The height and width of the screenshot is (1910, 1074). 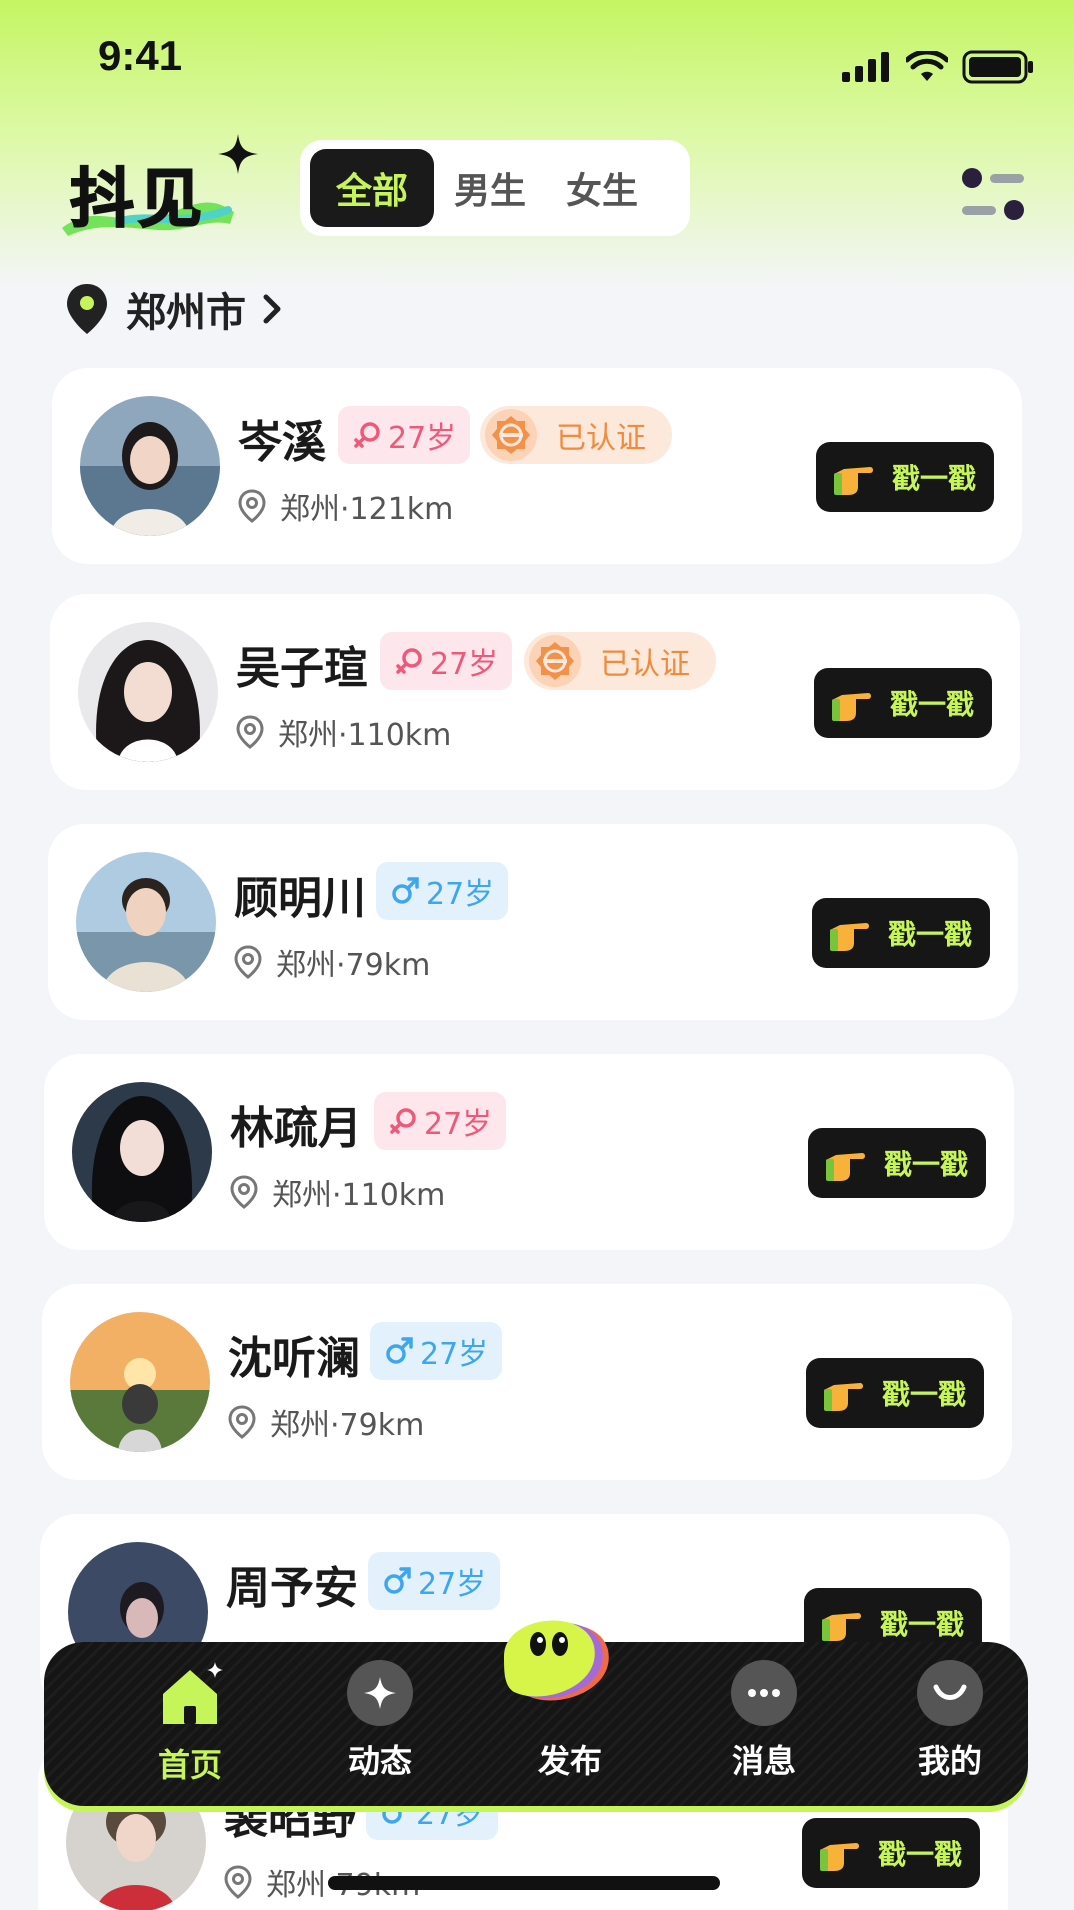 I want to click on wifi-icon, so click(x=927, y=66).